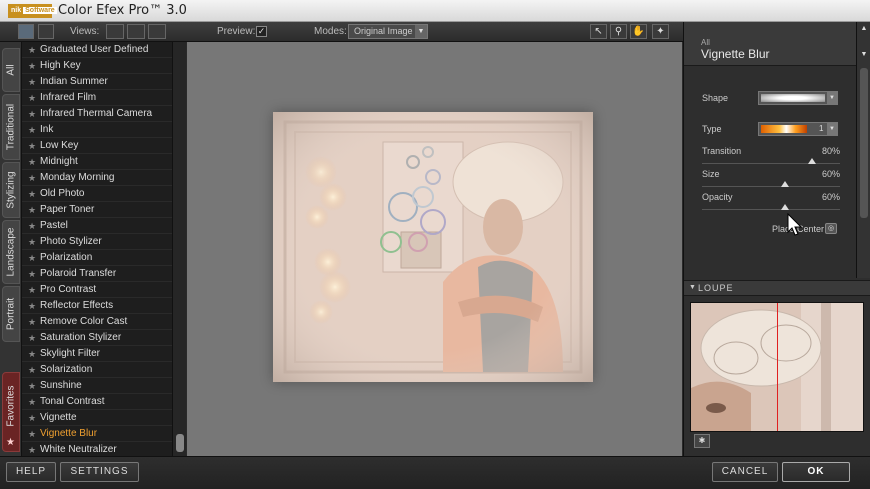 Image resolution: width=870 pixels, height=489 pixels. What do you see at coordinates (793, 98) in the screenshot?
I see `shape-preview` at bounding box center [793, 98].